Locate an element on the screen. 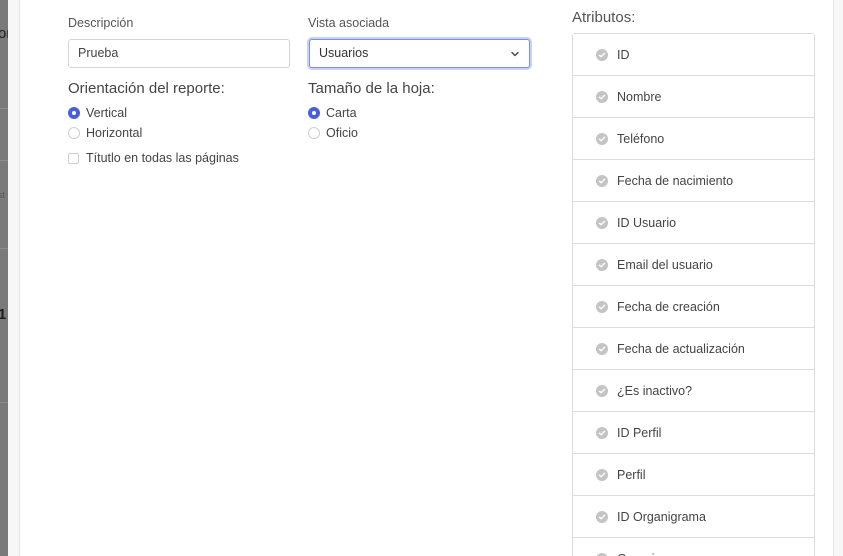  vista-select-value: Usuarios is located at coordinates (344, 53).